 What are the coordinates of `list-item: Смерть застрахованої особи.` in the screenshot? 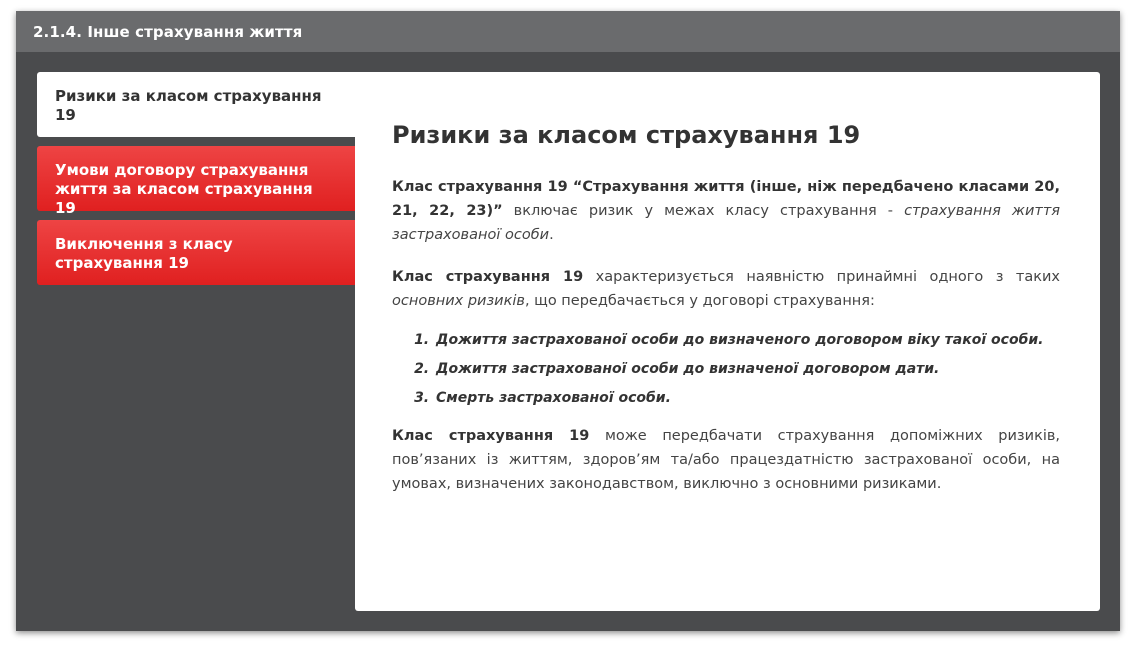 It's located at (747, 398).